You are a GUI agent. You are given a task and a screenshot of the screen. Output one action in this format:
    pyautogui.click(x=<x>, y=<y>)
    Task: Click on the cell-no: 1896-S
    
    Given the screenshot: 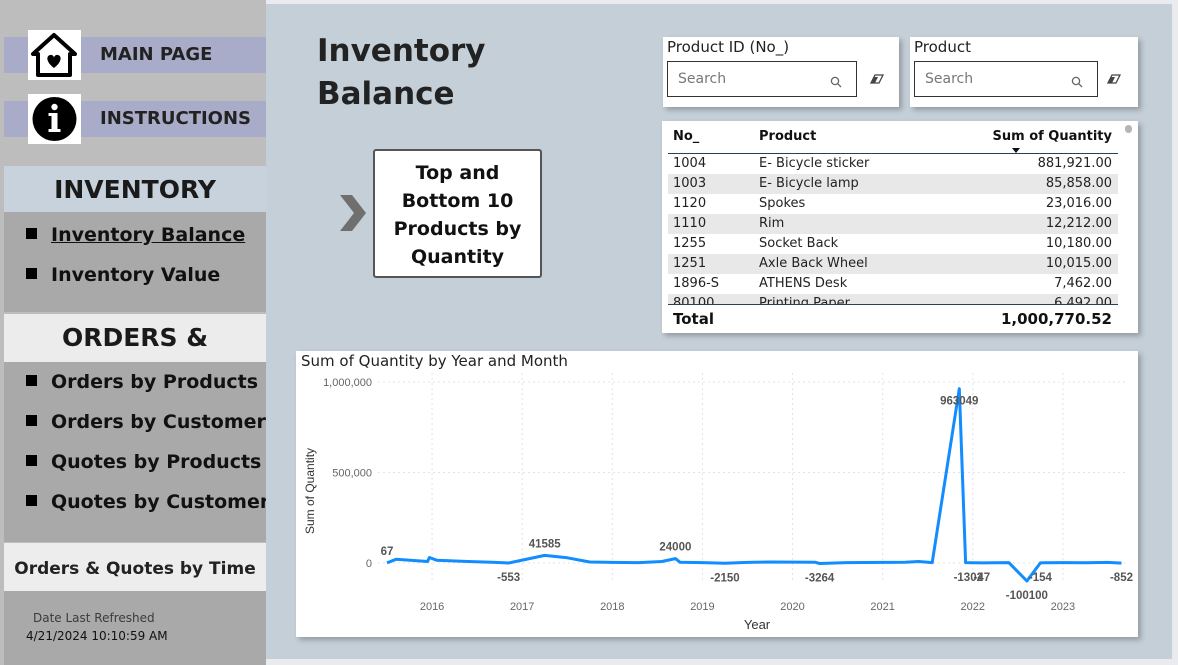 What is the action you would take?
    pyautogui.click(x=696, y=283)
    